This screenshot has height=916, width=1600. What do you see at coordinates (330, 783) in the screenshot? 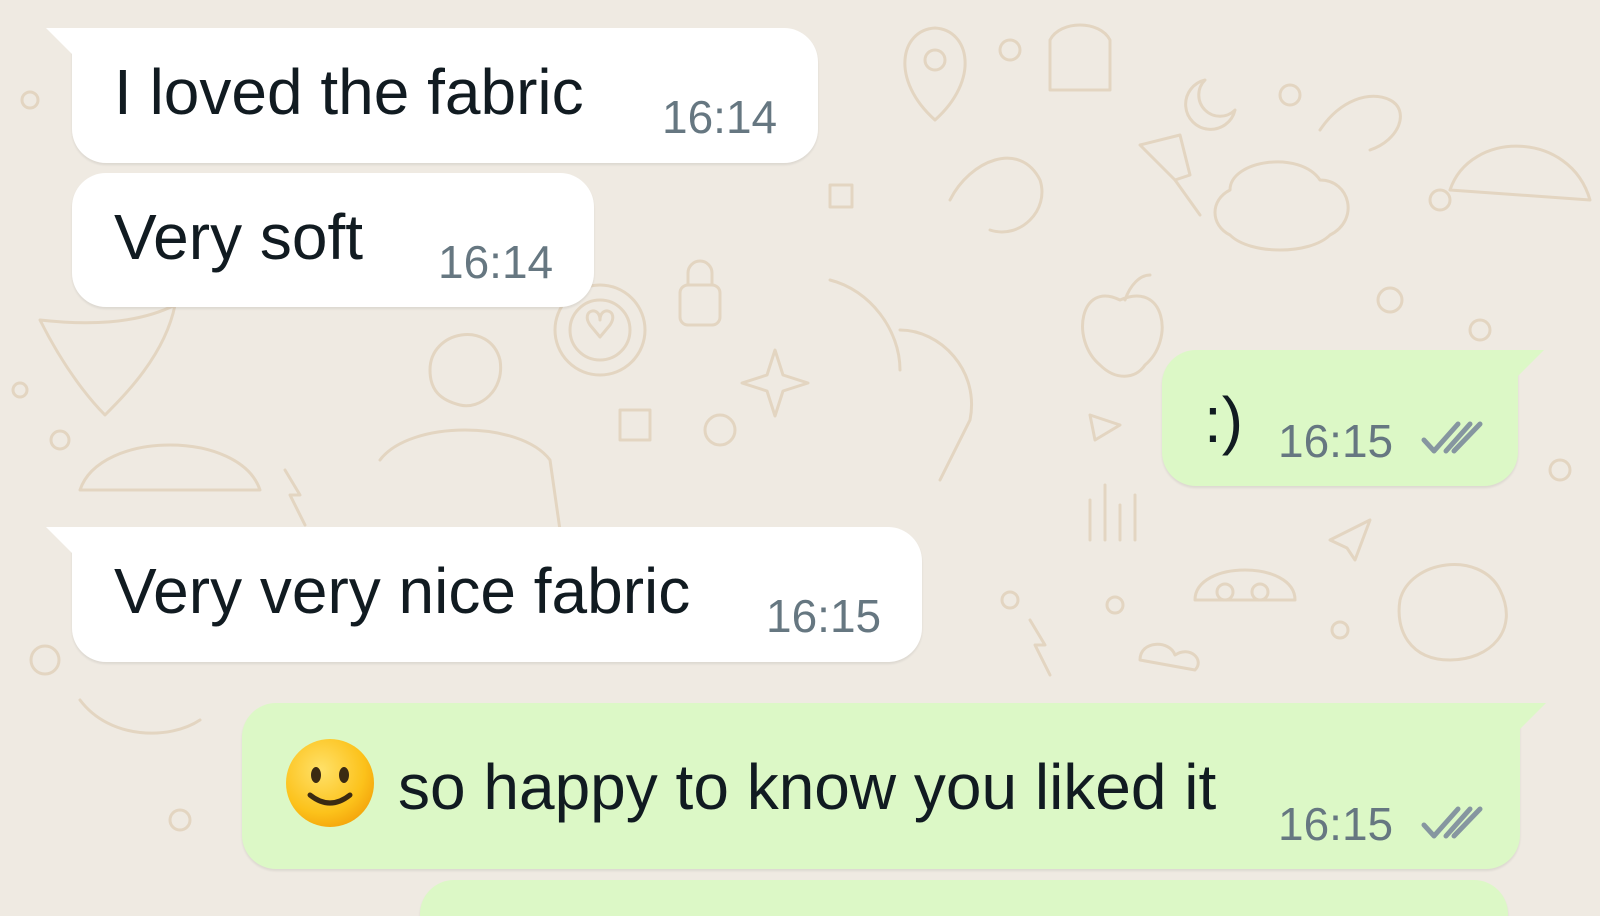
I see `slightly-smiling-face-icon` at bounding box center [330, 783].